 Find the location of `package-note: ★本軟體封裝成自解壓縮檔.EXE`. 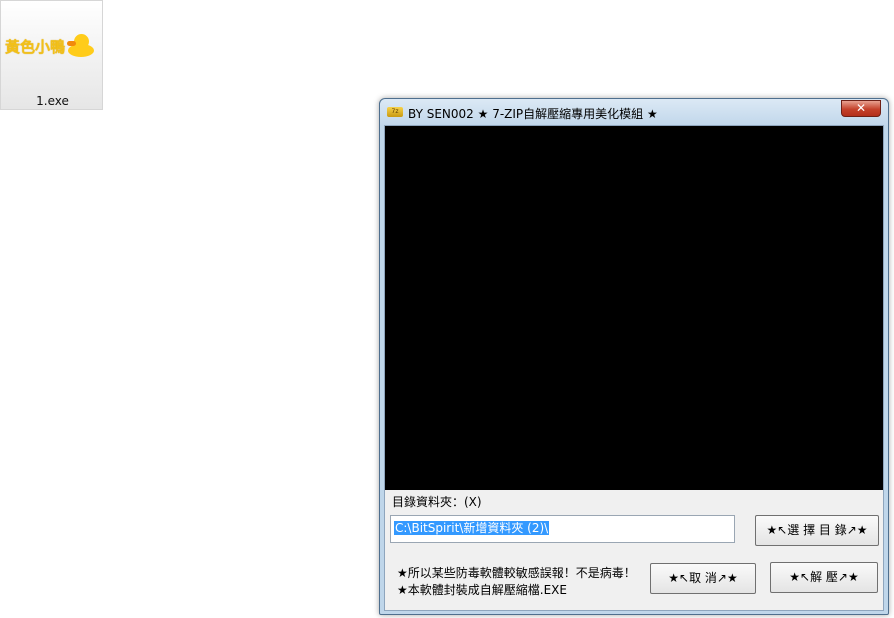

package-note: ★本軟體封裝成自解壓縮檔.EXE is located at coordinates (482, 590).